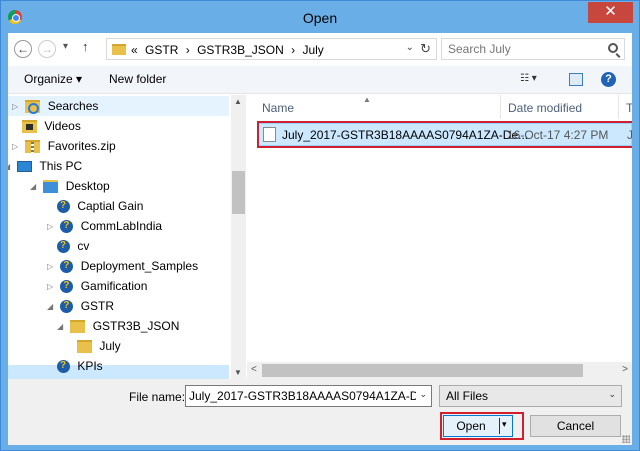 The height and width of the screenshot is (451, 640). I want to click on address-dropdown: ⌄, so click(410, 47).